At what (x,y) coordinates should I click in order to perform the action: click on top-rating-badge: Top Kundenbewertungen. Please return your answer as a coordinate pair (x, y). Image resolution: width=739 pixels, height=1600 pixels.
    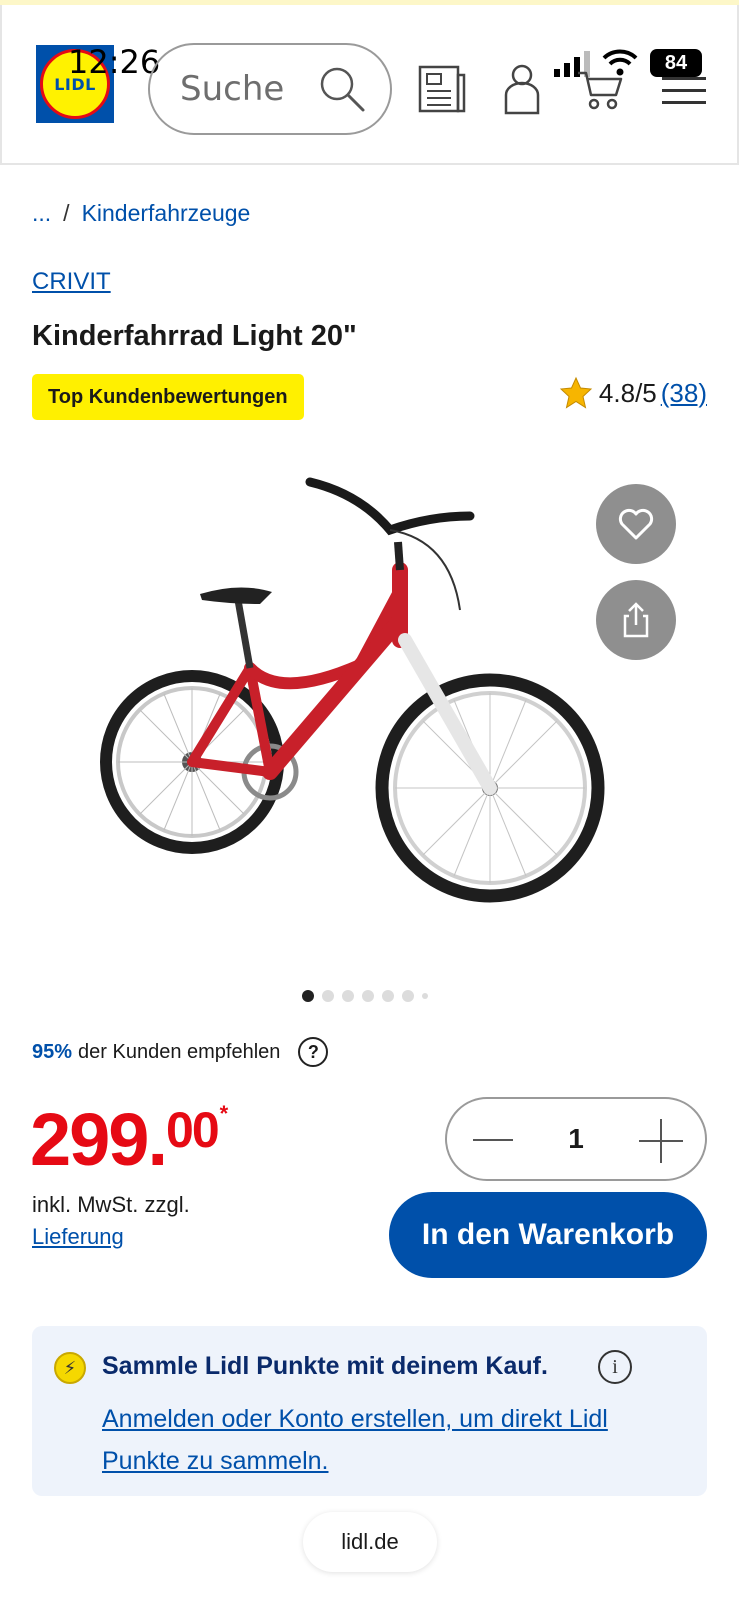
    Looking at the image, I should click on (168, 397).